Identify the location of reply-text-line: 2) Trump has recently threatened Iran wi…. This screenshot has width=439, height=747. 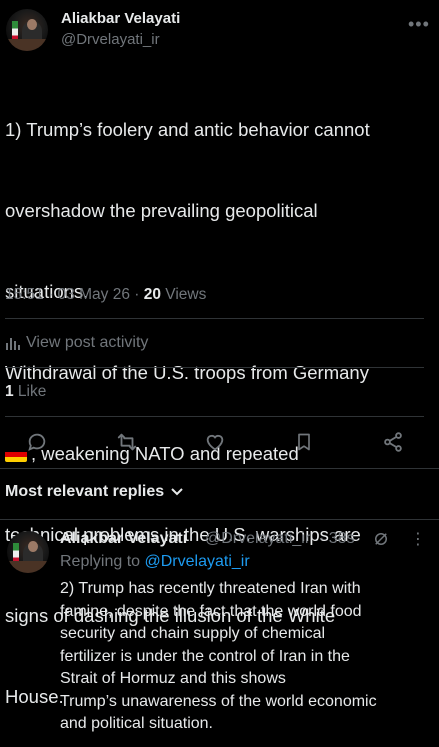
(210, 588).